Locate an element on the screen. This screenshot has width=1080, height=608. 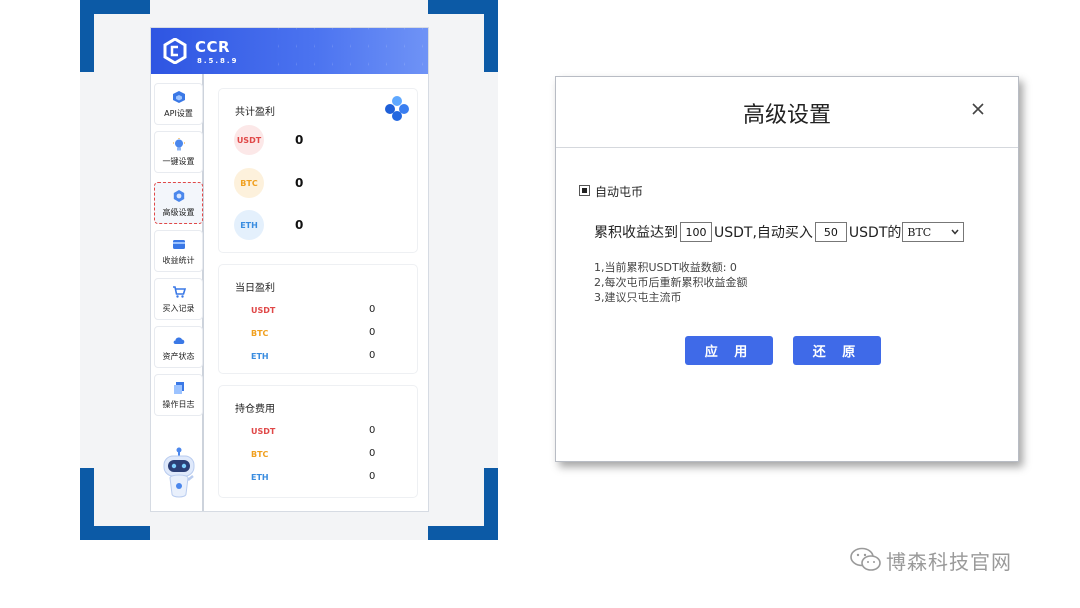
sidebar-item-label: API设置 is located at coordinates (178, 113).